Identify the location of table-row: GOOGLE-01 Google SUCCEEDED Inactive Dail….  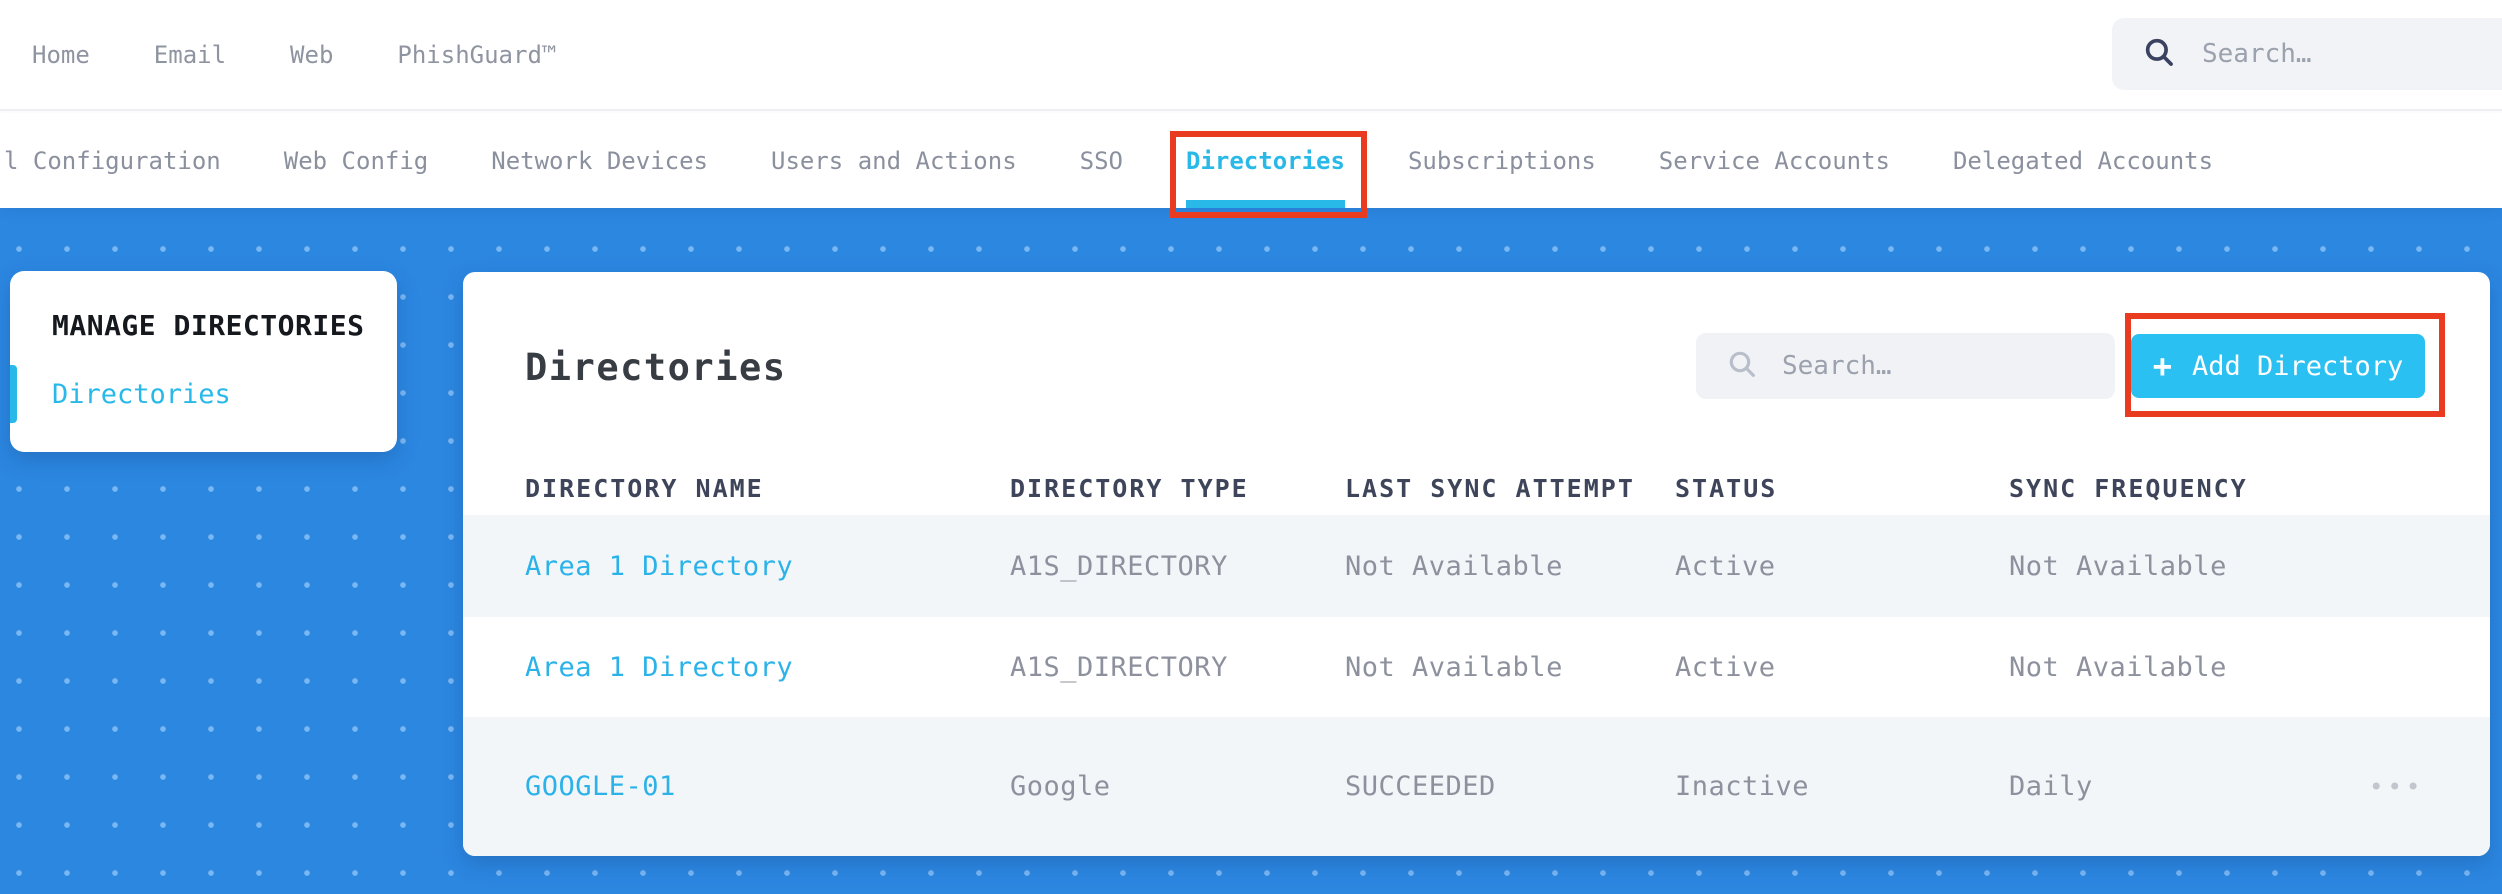
(1476, 786).